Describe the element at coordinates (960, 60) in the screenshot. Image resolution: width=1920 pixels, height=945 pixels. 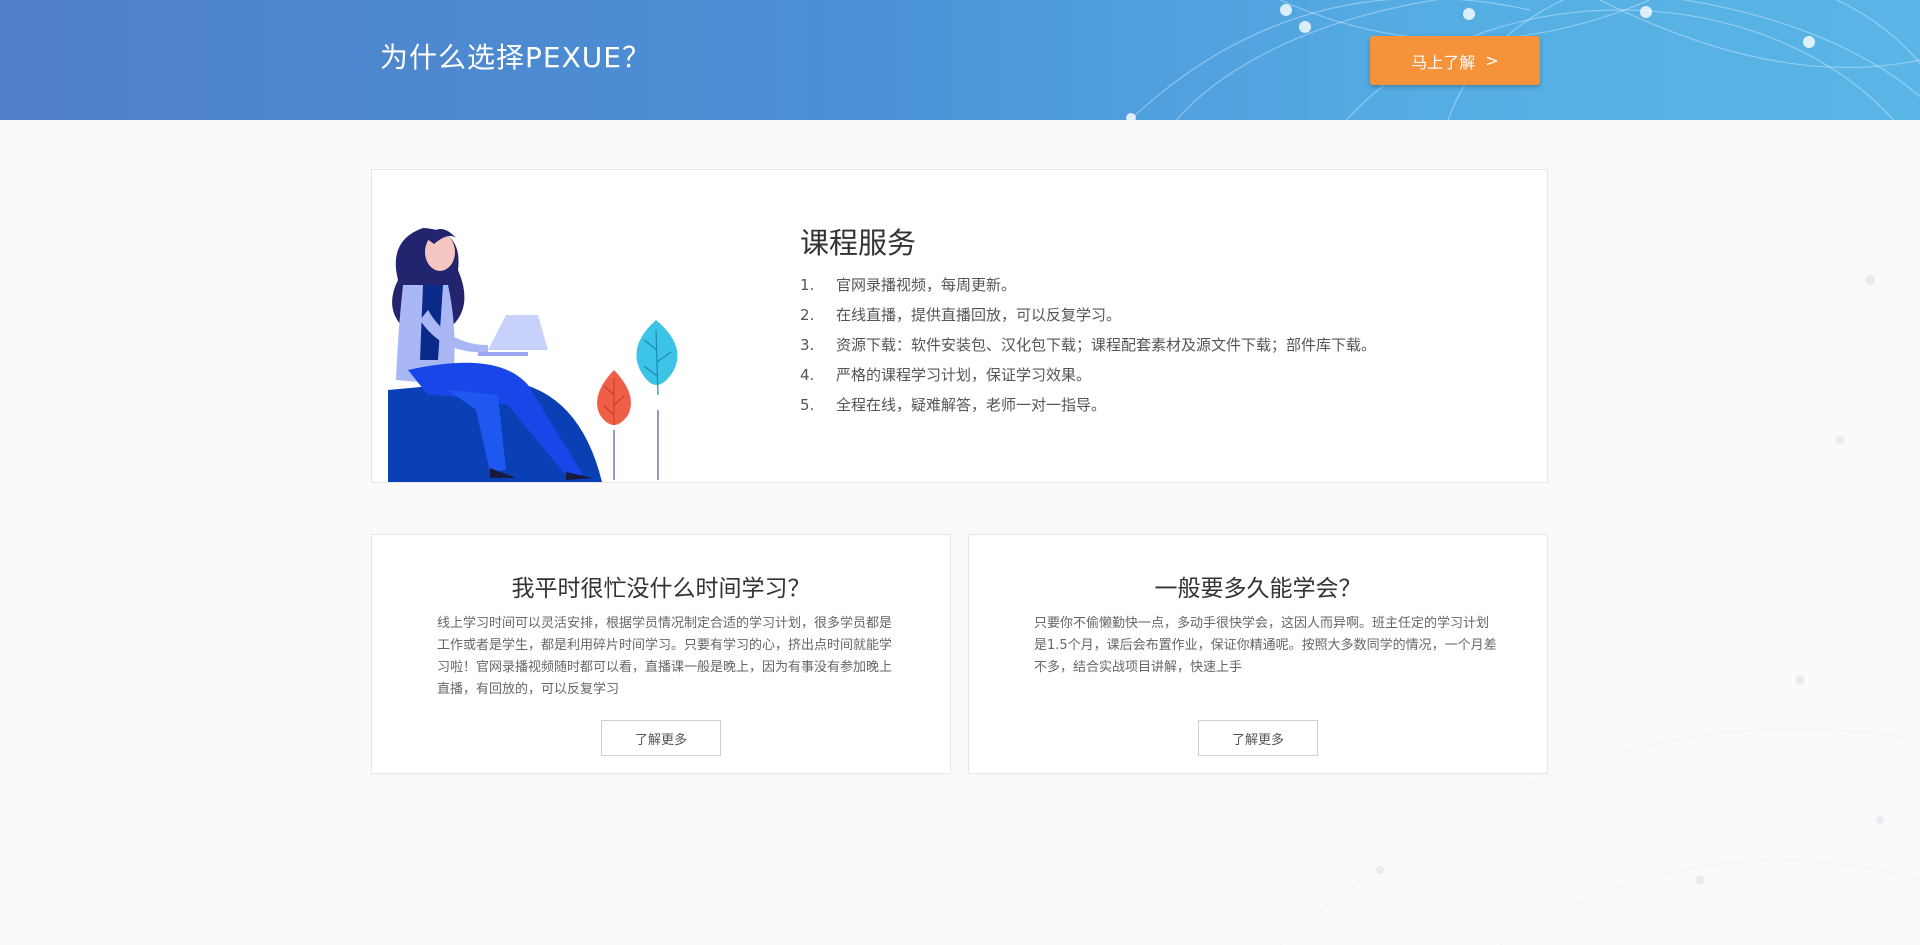
I see `top-banner: 为什么选择PEXUE？ 马上了解 >` at that location.